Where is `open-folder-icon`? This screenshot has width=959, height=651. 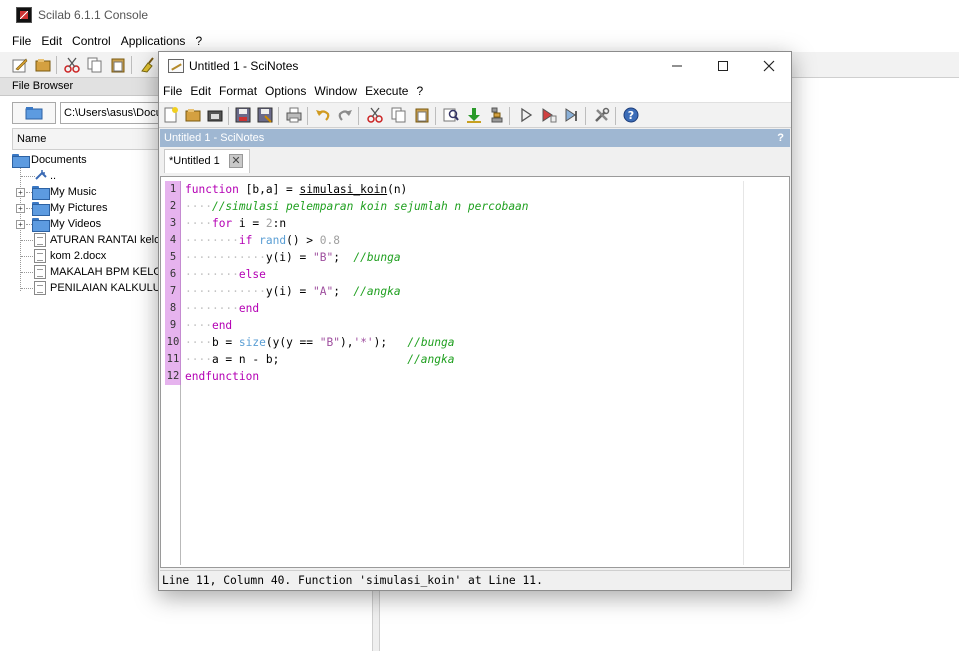
open-folder-icon is located at coordinates (43, 65).